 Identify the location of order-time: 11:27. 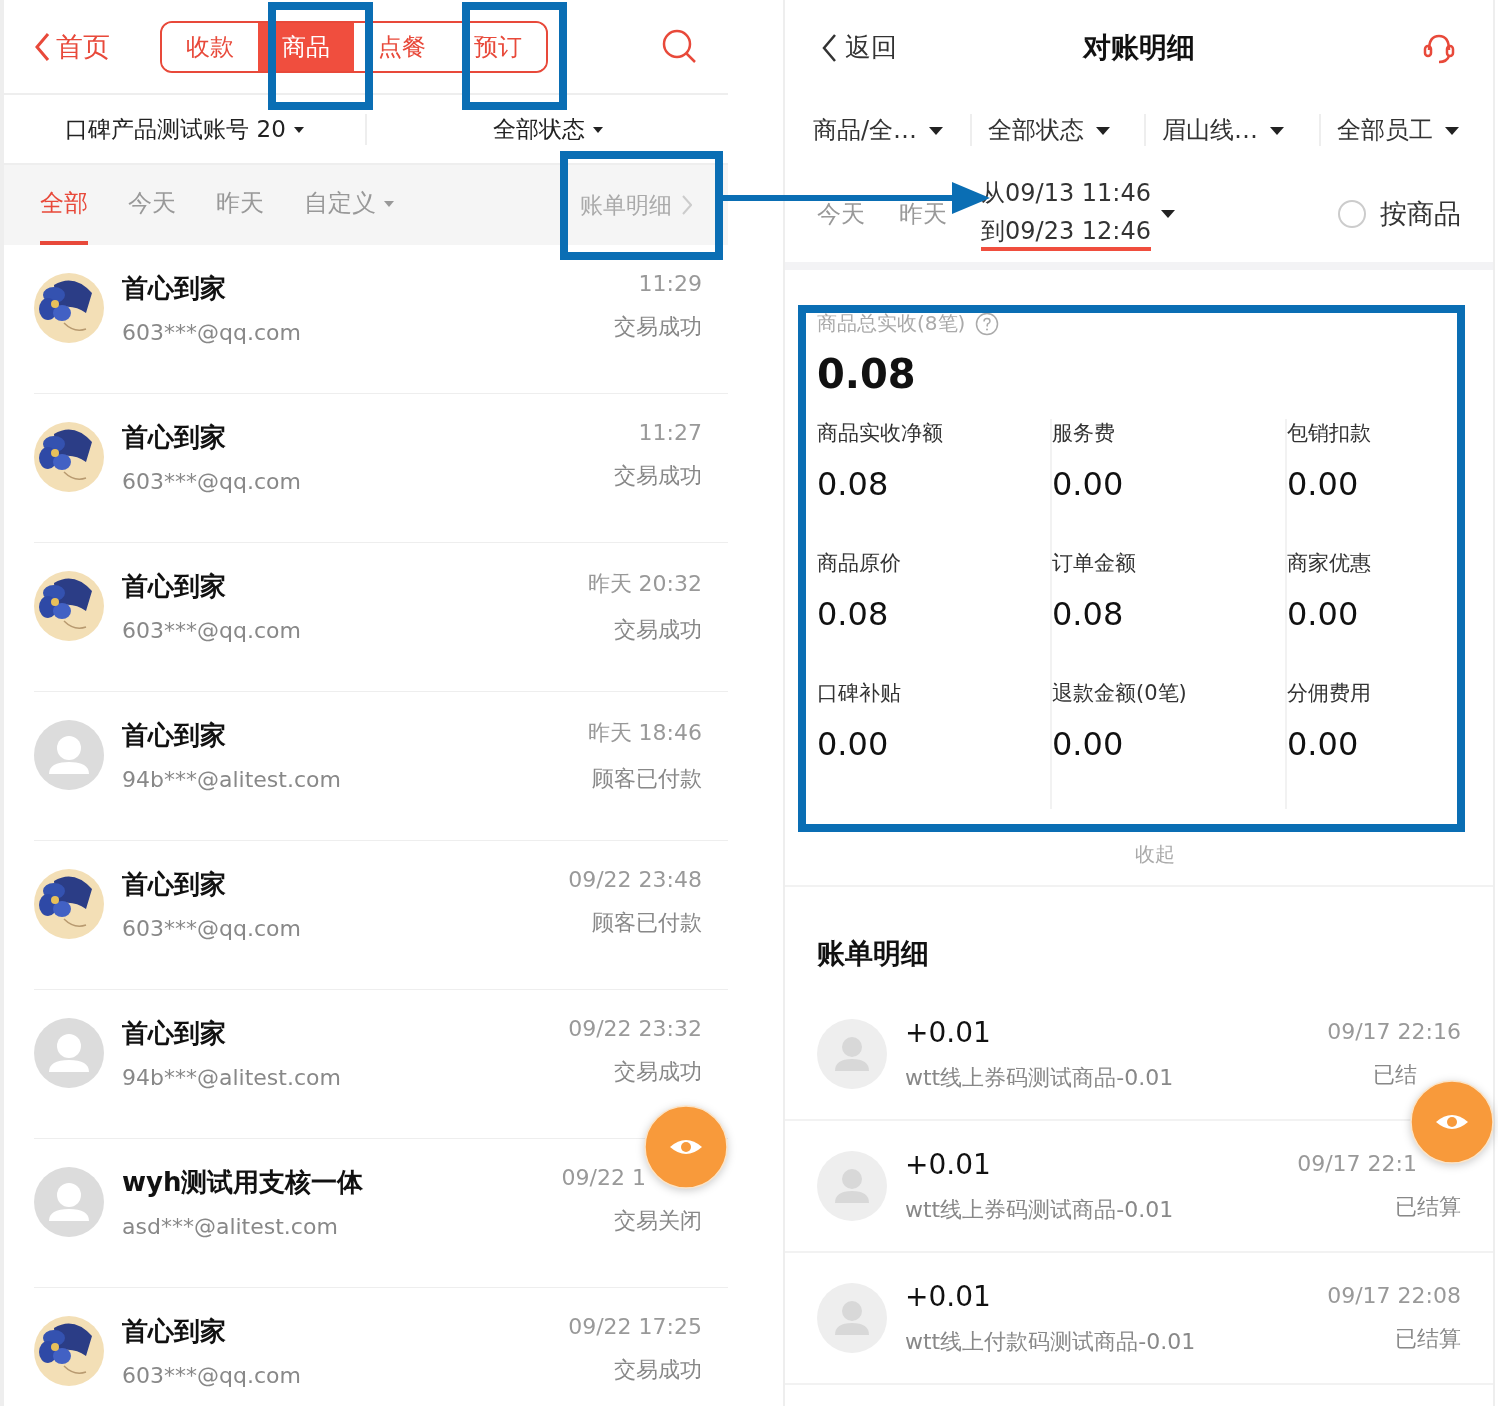
(670, 432).